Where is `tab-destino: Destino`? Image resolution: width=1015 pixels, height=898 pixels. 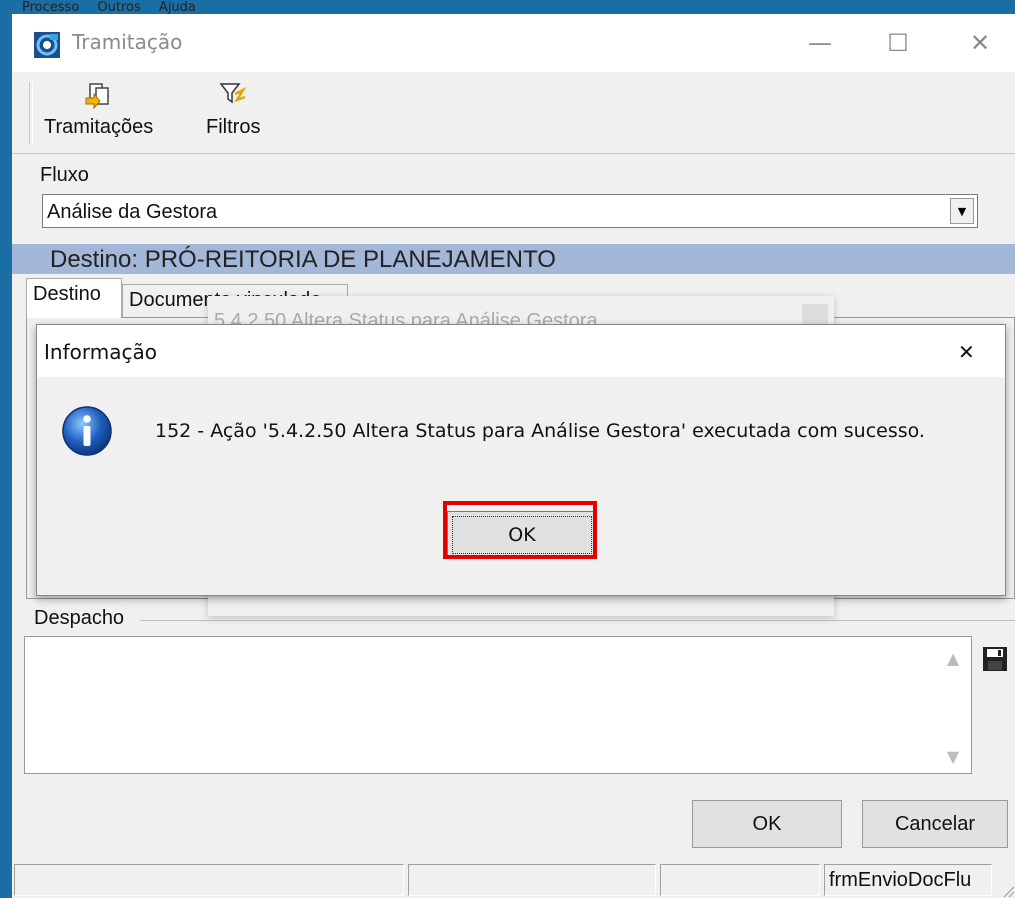
tab-destino: Destino is located at coordinates (74, 298).